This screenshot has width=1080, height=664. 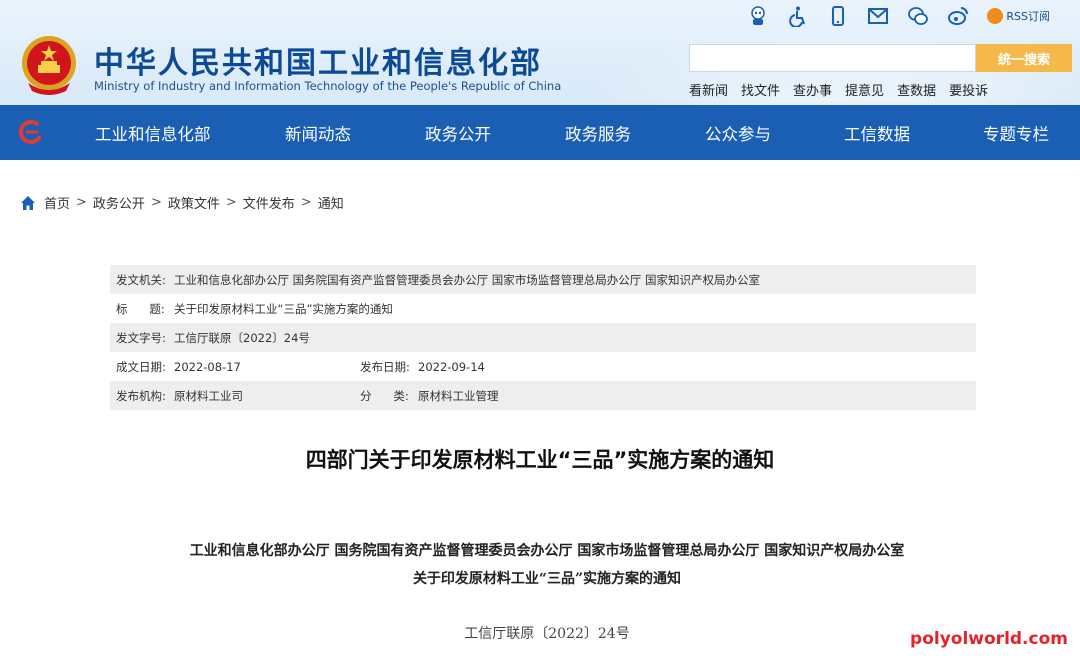 I want to click on meta-value-docno: 工信厅联原〔2022〕24号, so click(x=242, y=337).